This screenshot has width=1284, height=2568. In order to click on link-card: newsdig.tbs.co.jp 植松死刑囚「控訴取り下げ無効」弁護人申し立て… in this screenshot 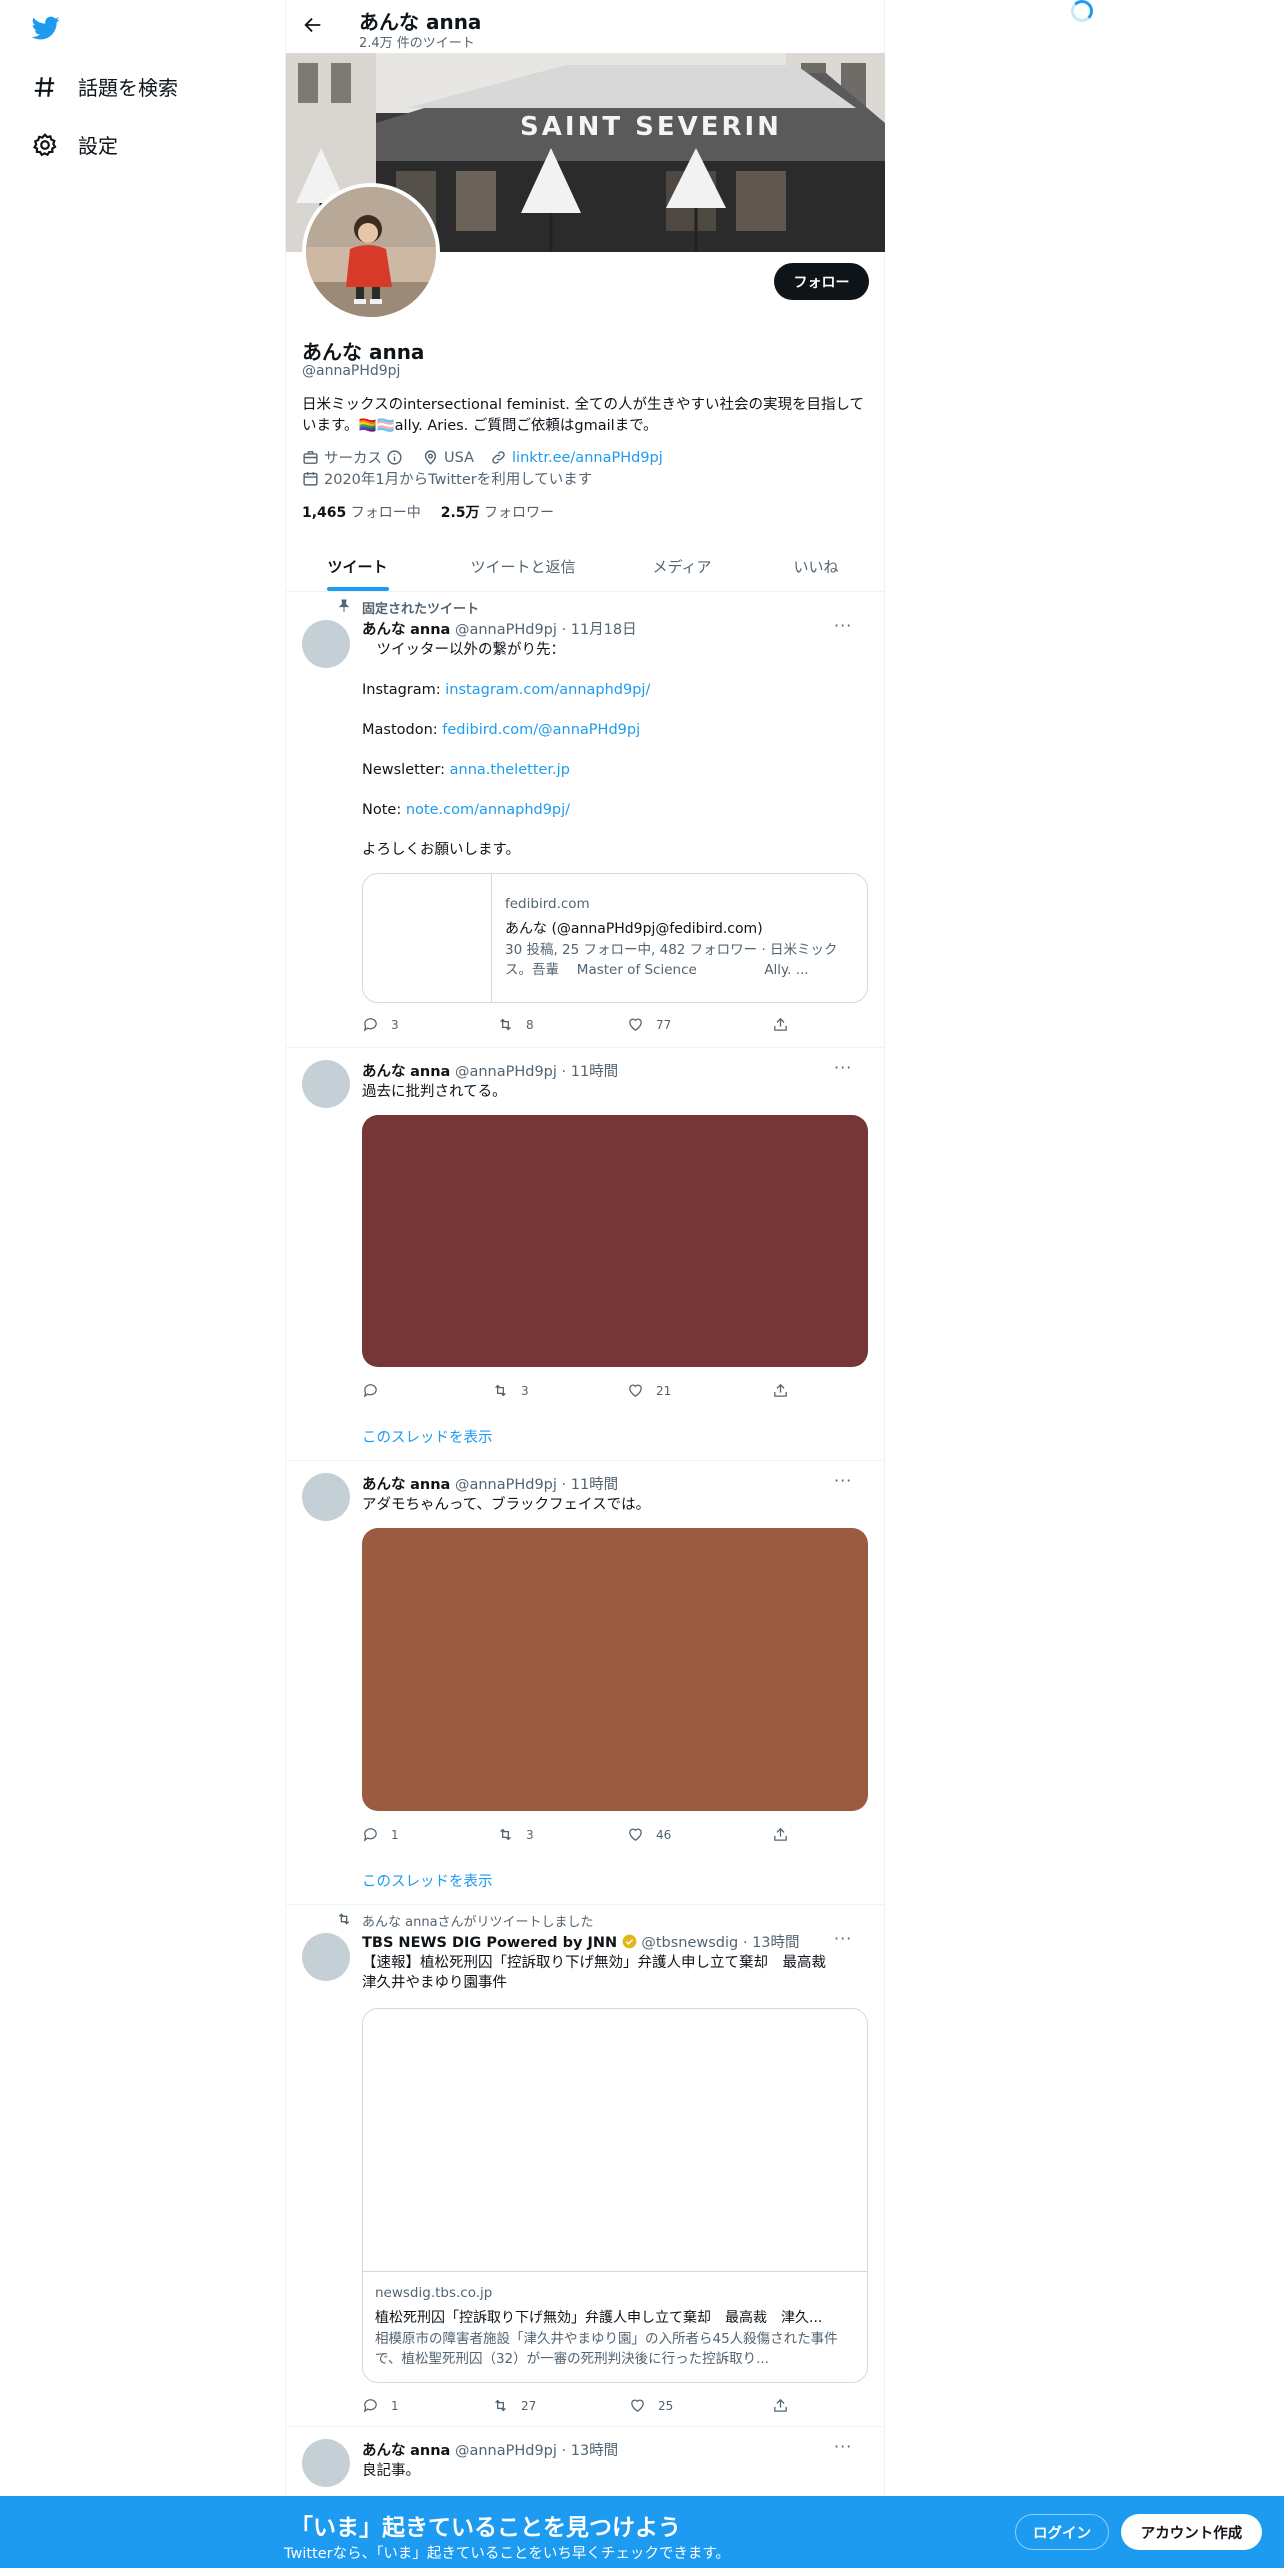, I will do `click(615, 2195)`.